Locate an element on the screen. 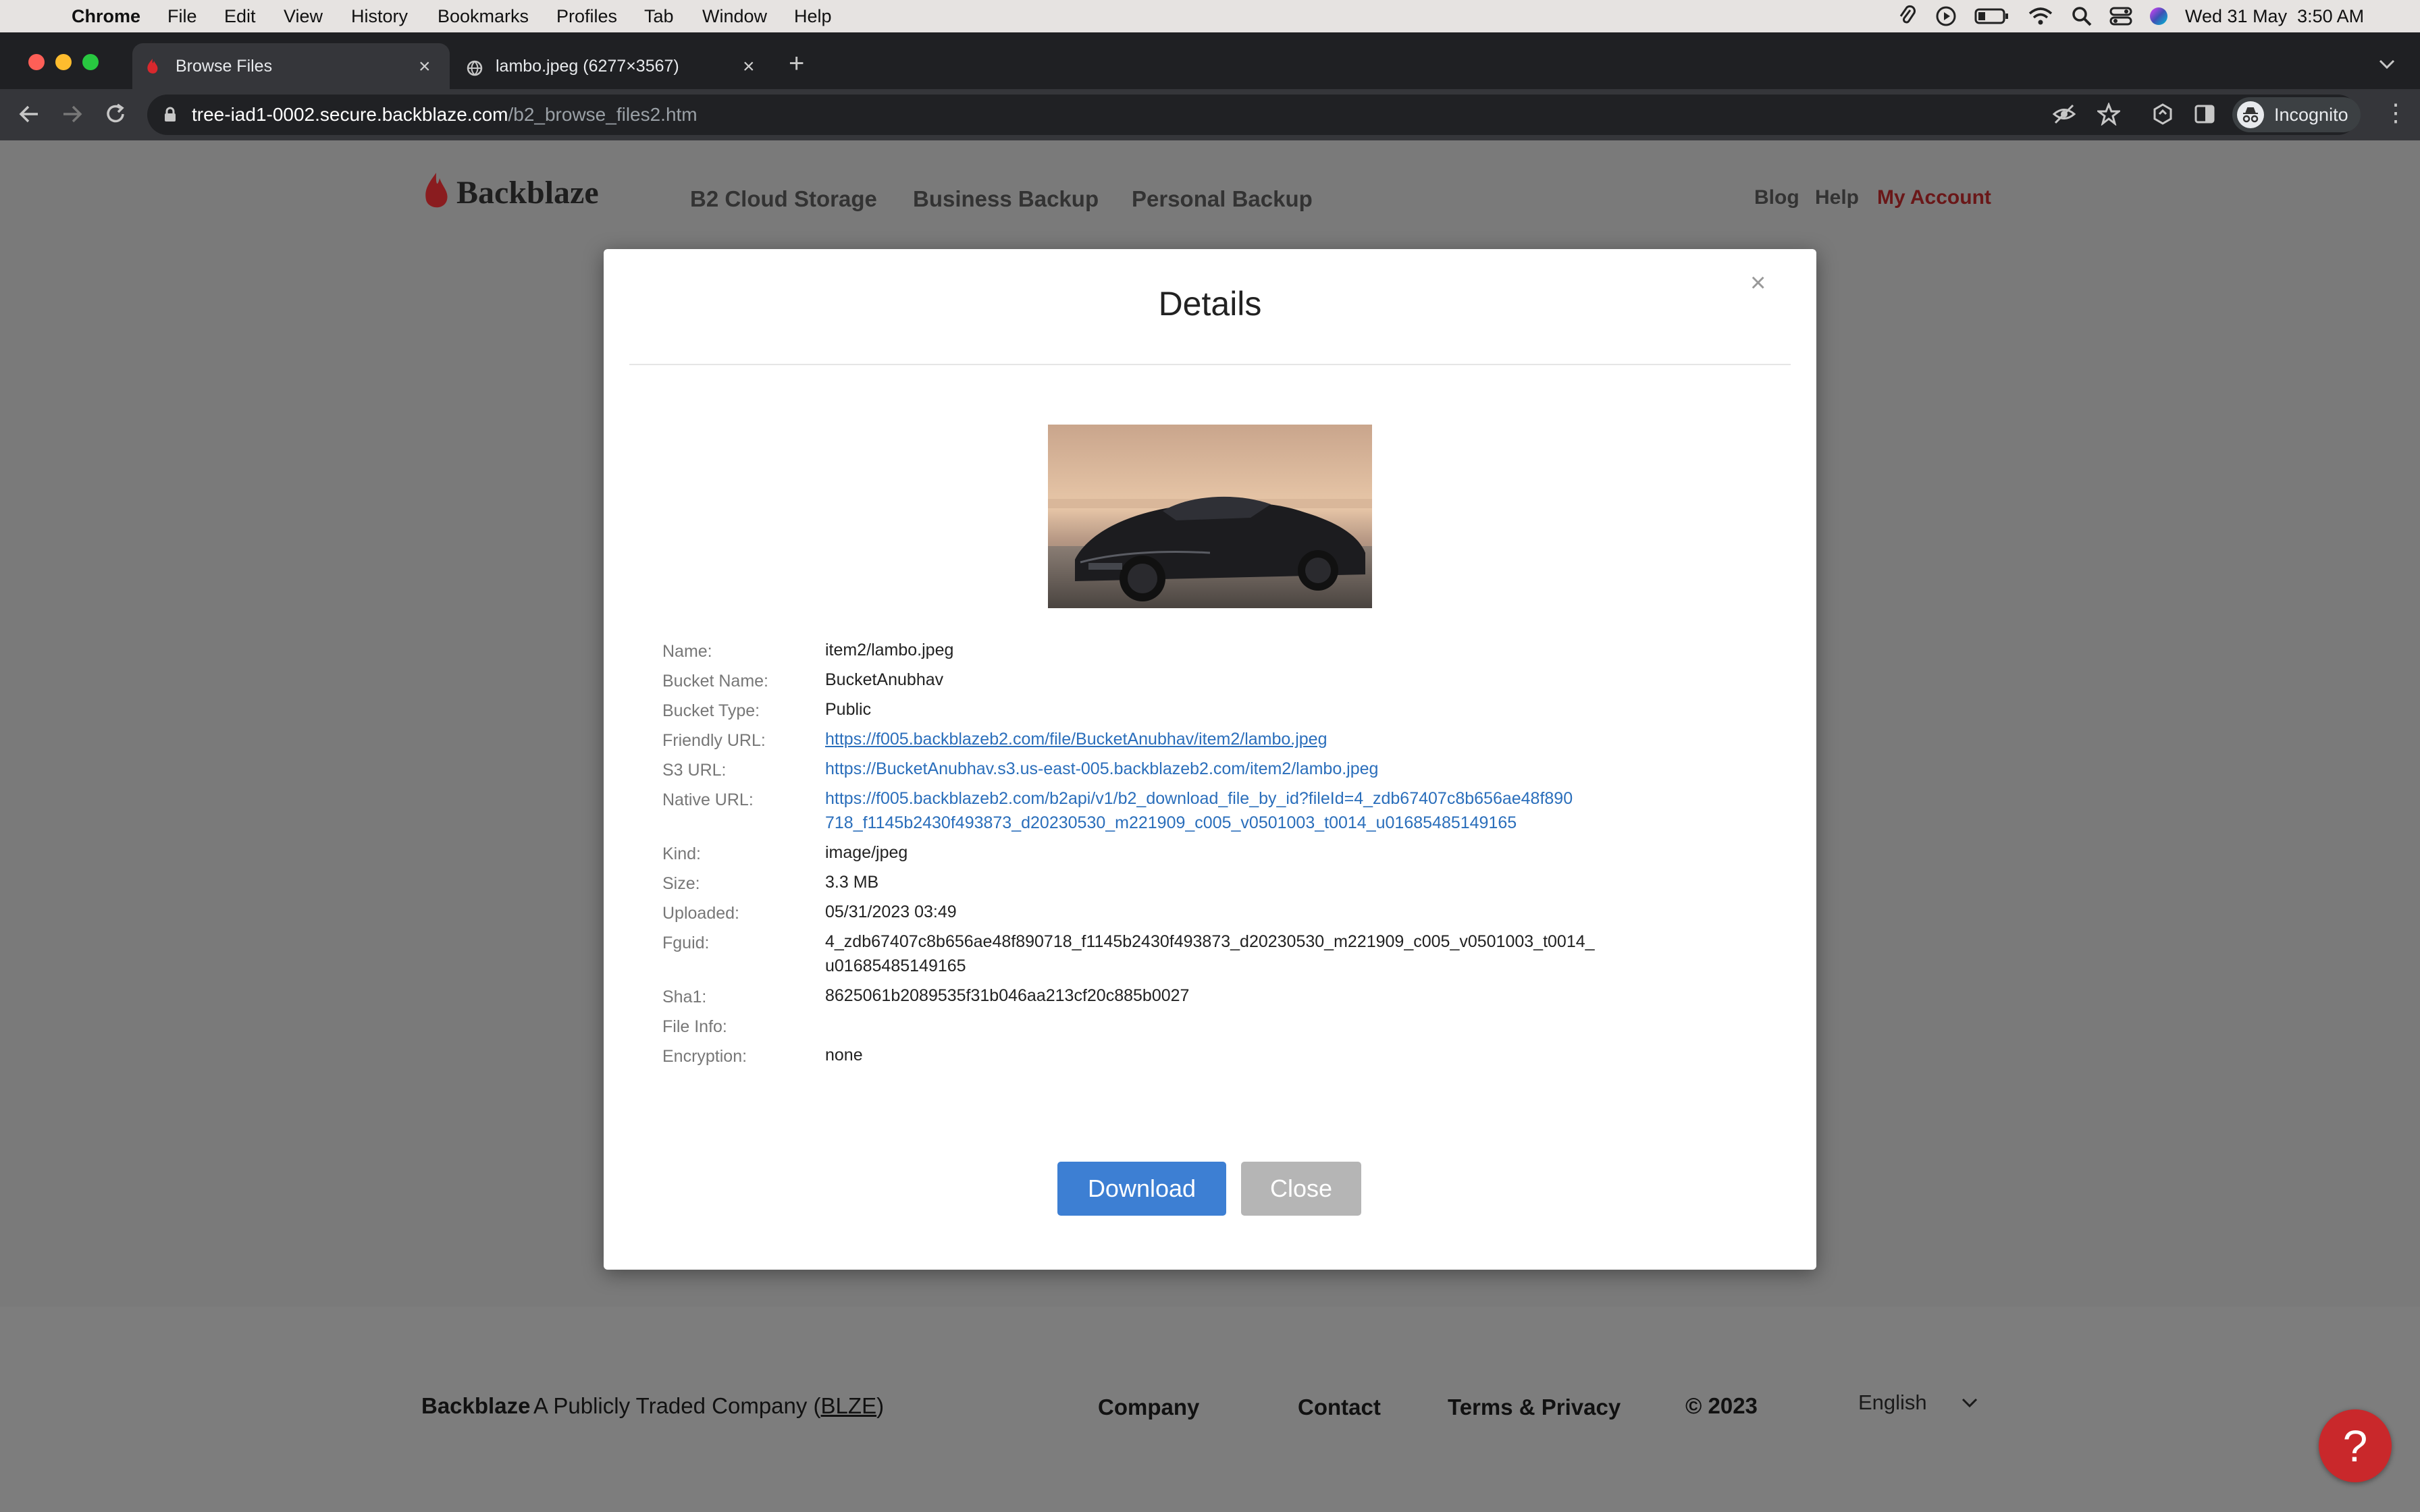 The height and width of the screenshot is (1512, 2420). nav-help: Help is located at coordinates (1837, 197).